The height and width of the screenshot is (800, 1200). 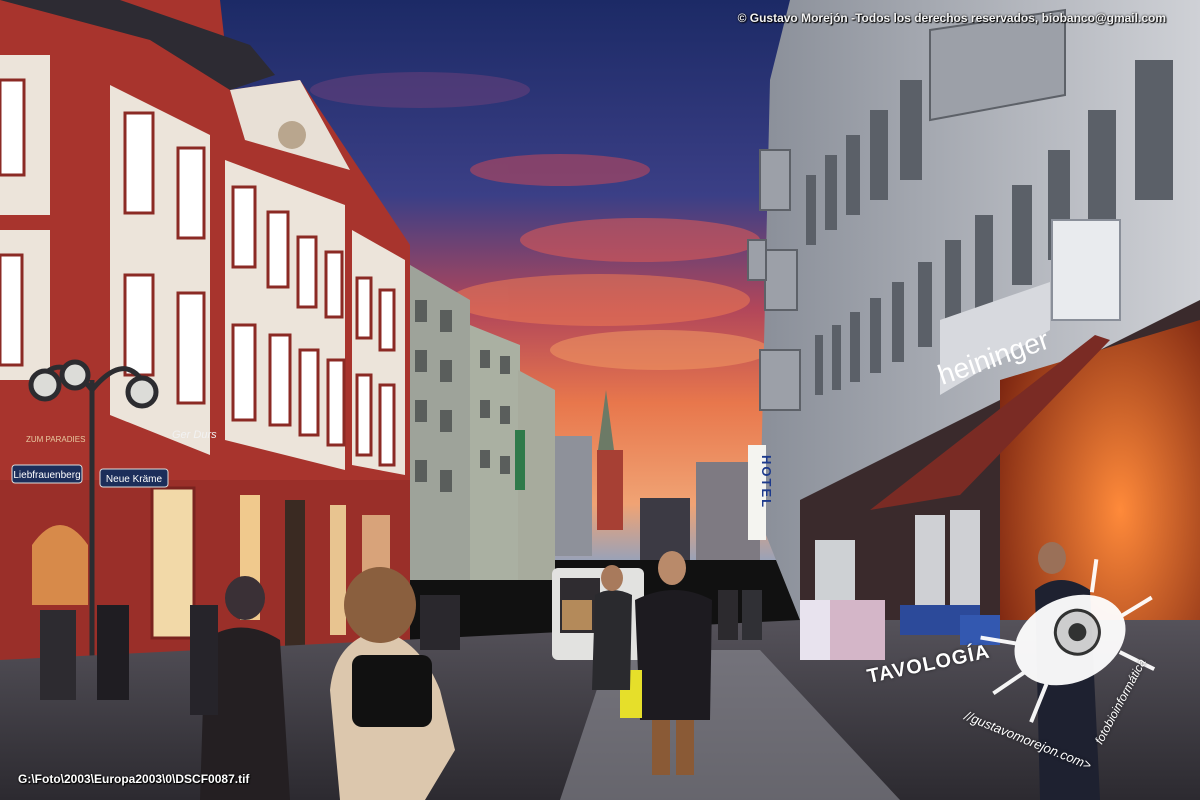 What do you see at coordinates (134, 779) in the screenshot?
I see `file-path-caption: G:\Foto\2003\Europa2003\0\DSCF0087.tif` at bounding box center [134, 779].